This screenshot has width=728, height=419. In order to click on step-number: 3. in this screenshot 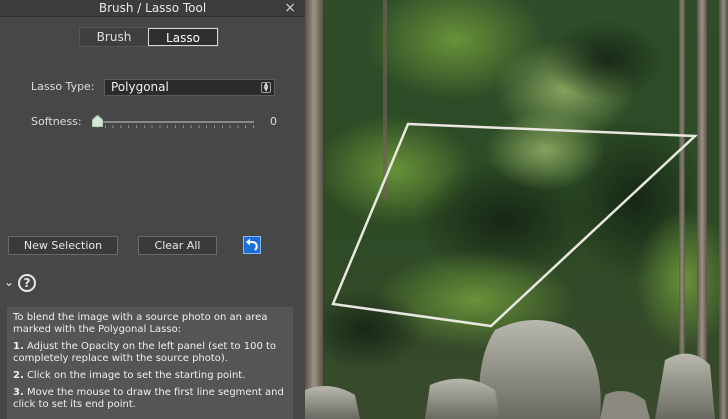, I will do `click(18, 392)`.